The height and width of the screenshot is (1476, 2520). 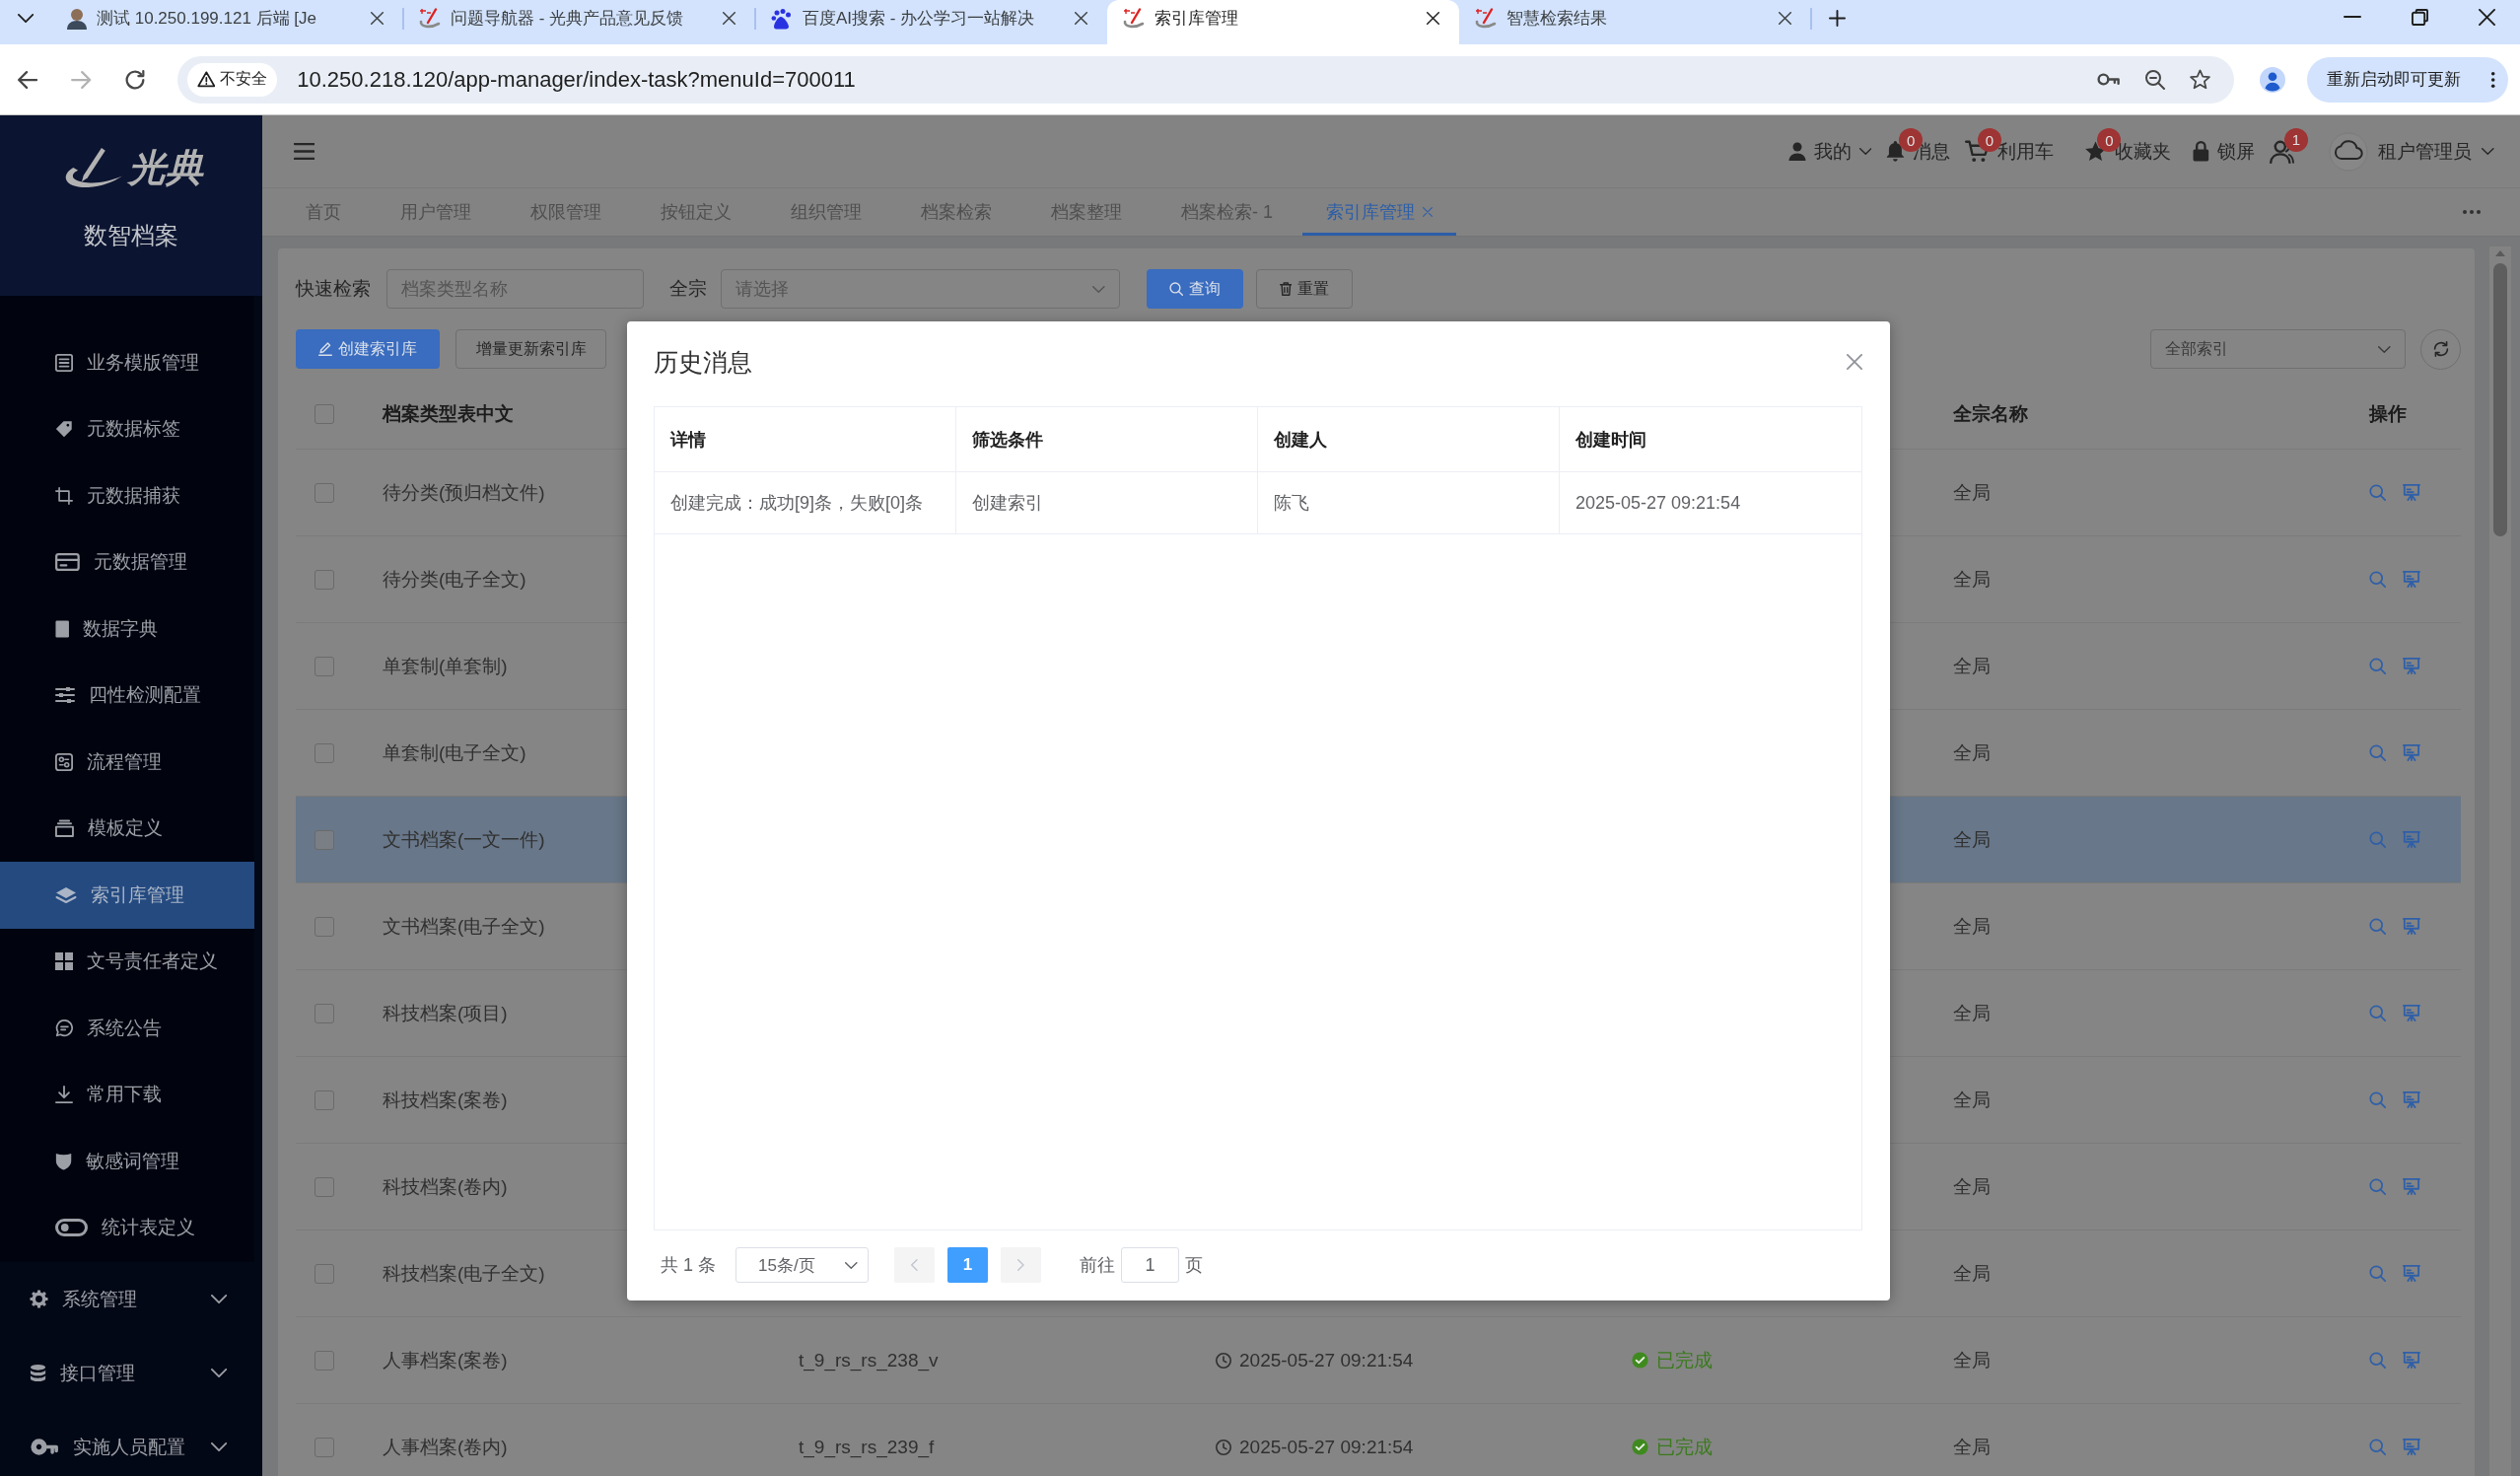 I want to click on goto-label: 前往, so click(x=1097, y=1265).